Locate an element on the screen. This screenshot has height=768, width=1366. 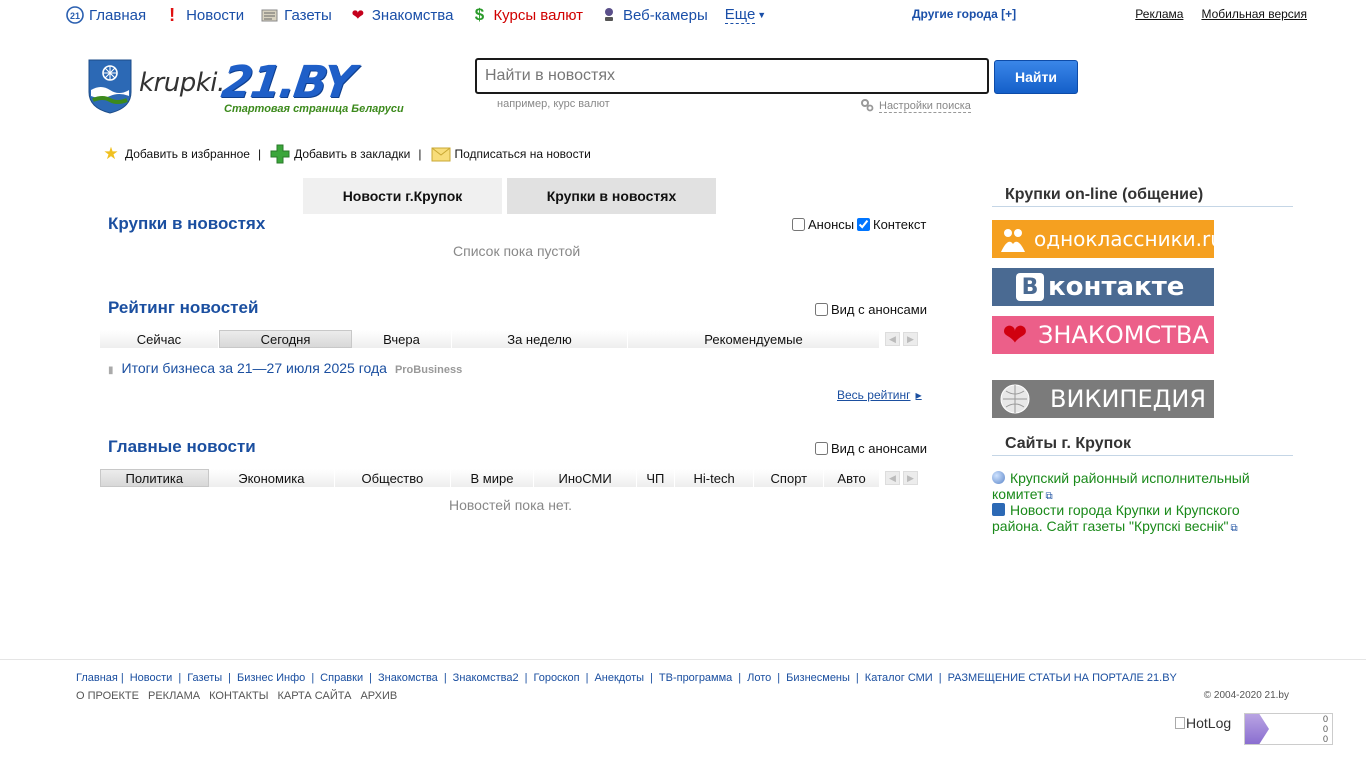
nav-currency: $ Курсы валют is located at coordinates (526, 14).